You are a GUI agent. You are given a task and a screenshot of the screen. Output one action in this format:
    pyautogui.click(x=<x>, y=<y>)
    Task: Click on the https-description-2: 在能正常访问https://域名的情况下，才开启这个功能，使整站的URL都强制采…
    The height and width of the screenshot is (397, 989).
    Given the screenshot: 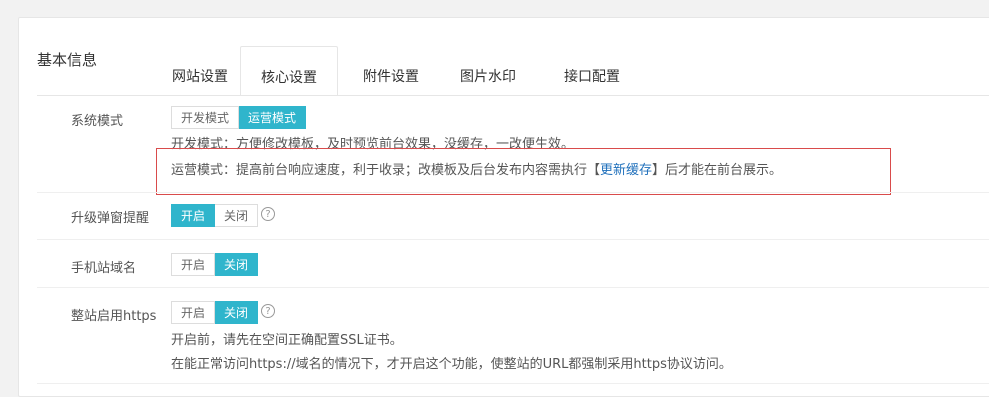 What is the action you would take?
    pyautogui.click(x=451, y=364)
    